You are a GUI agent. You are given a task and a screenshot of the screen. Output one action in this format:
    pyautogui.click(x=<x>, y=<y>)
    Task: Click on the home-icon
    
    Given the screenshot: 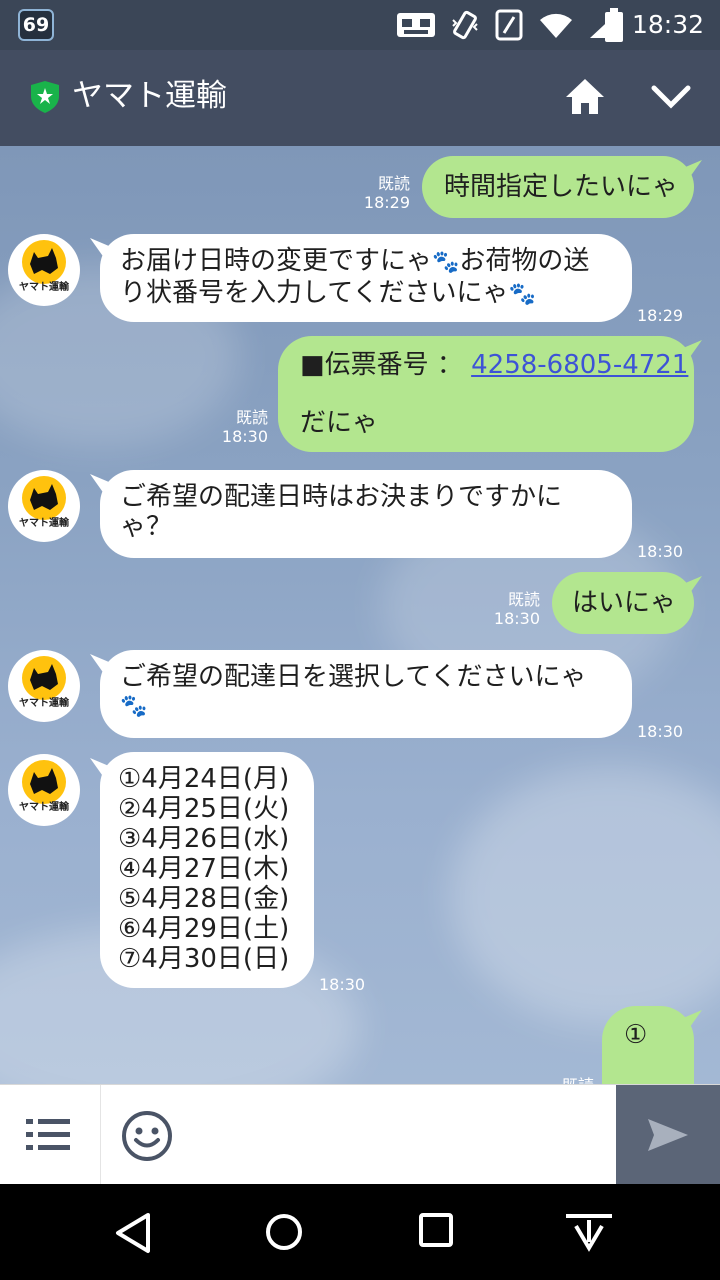 What is the action you would take?
    pyautogui.click(x=585, y=96)
    